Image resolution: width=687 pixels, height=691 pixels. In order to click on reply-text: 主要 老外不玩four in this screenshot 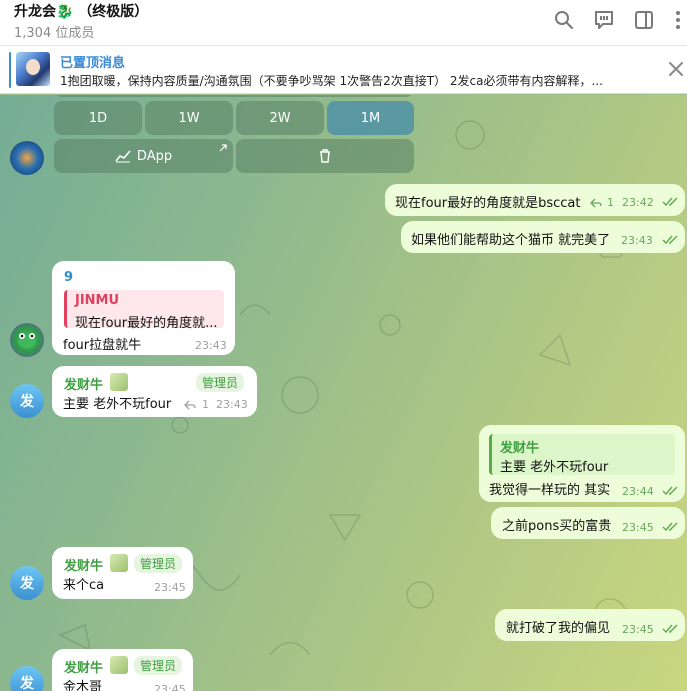, I will do `click(554, 467)`.